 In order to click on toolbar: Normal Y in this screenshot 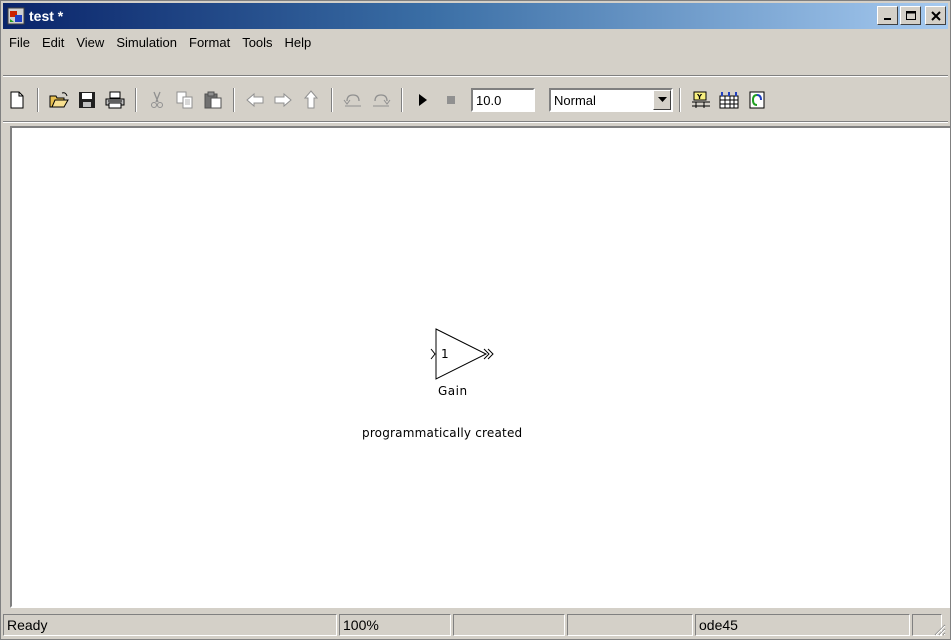, I will do `click(387, 100)`.